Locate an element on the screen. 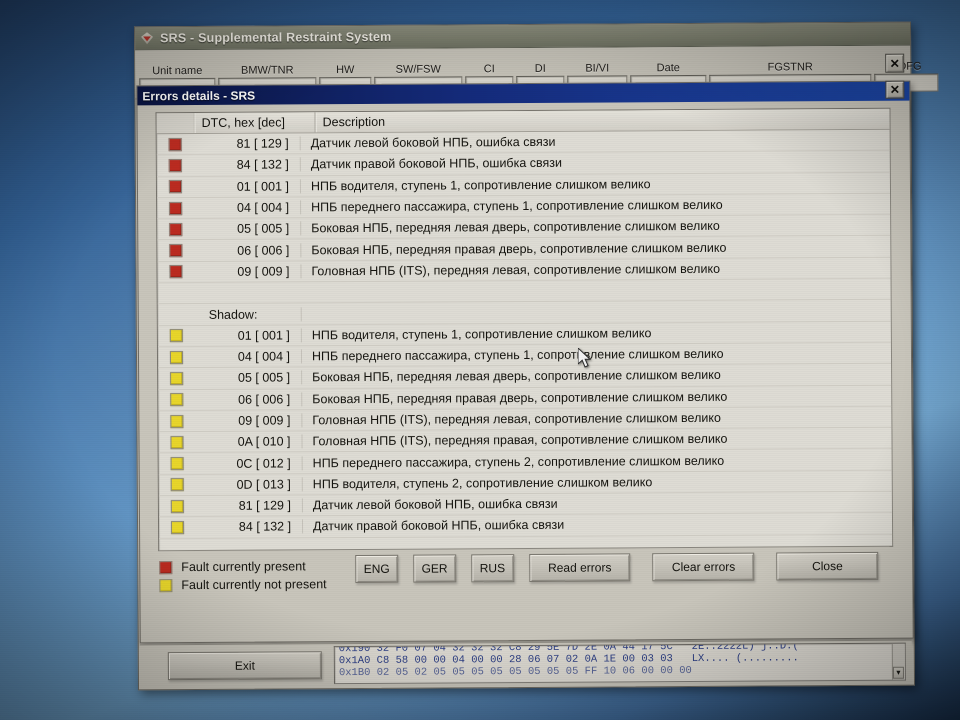  row-dtc-code: 05 [ 005 ] is located at coordinates (249, 378).